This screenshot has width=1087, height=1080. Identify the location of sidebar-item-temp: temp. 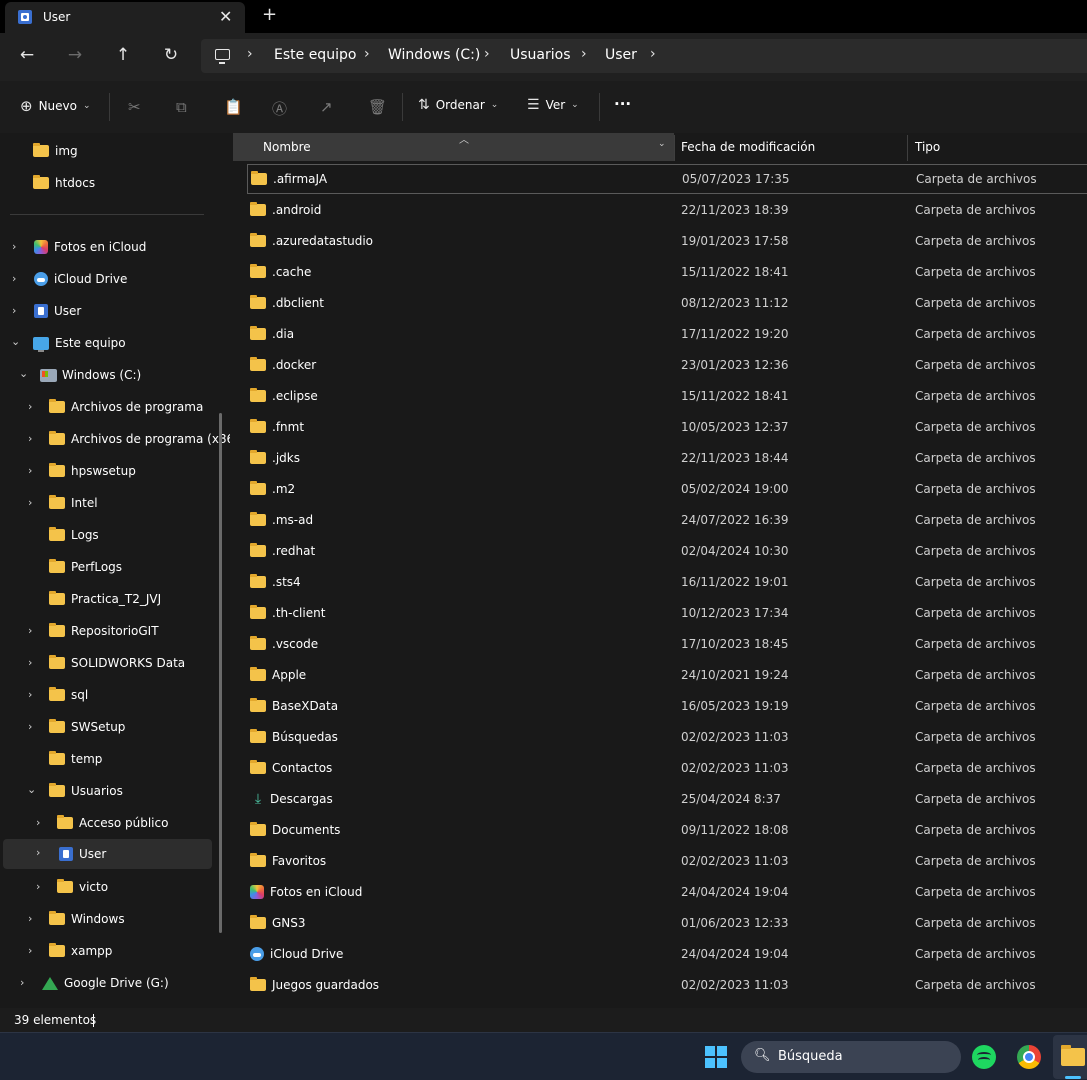
(75, 759).